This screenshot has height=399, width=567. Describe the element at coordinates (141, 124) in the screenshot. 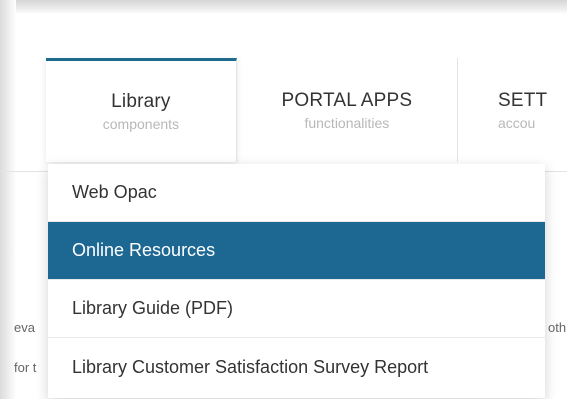

I see `tab-library-subtitle: components` at that location.